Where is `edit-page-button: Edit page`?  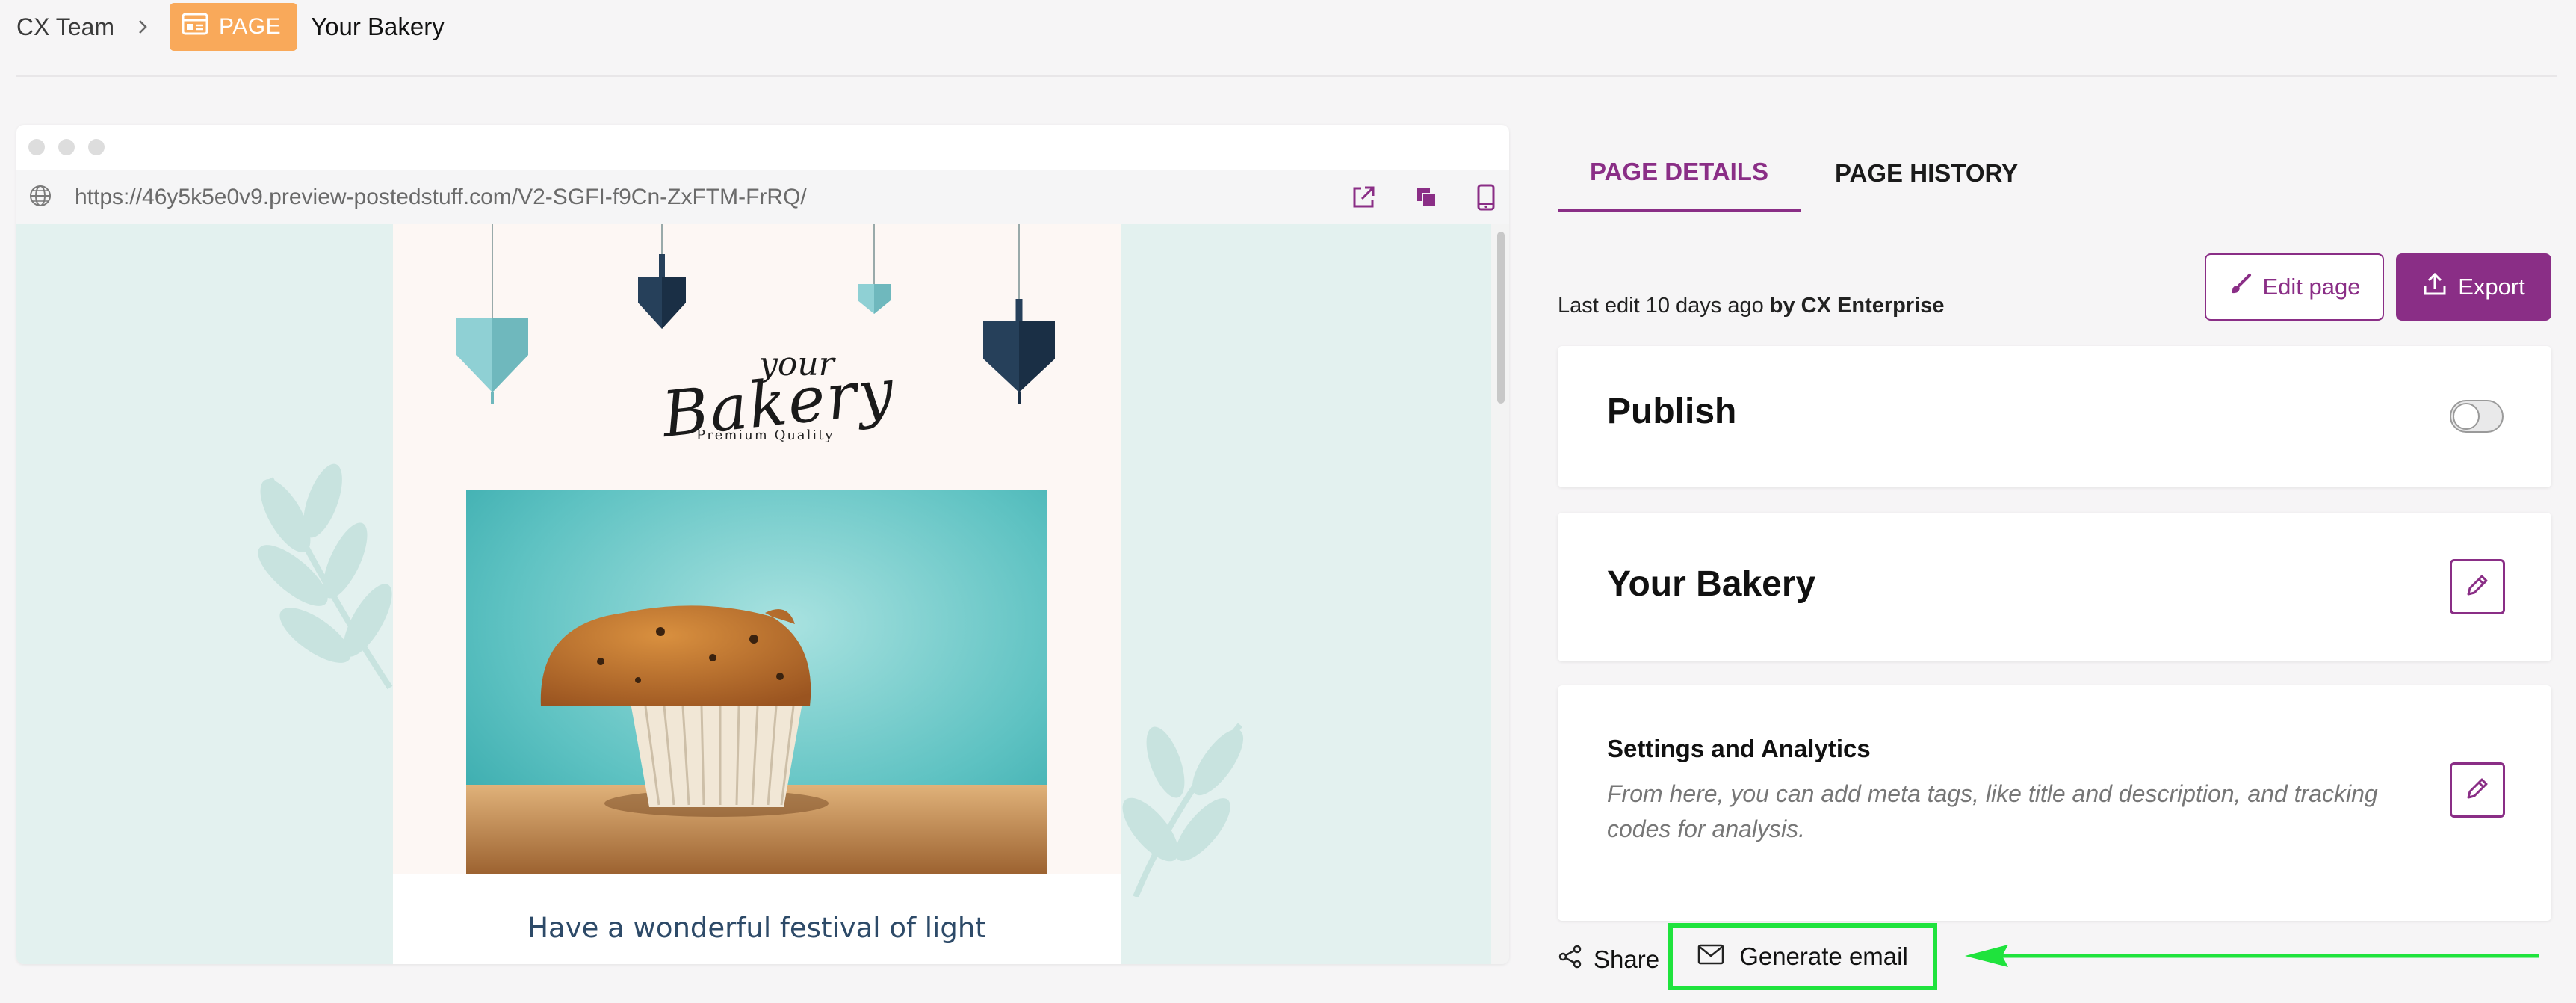 edit-page-button: Edit page is located at coordinates (2294, 287).